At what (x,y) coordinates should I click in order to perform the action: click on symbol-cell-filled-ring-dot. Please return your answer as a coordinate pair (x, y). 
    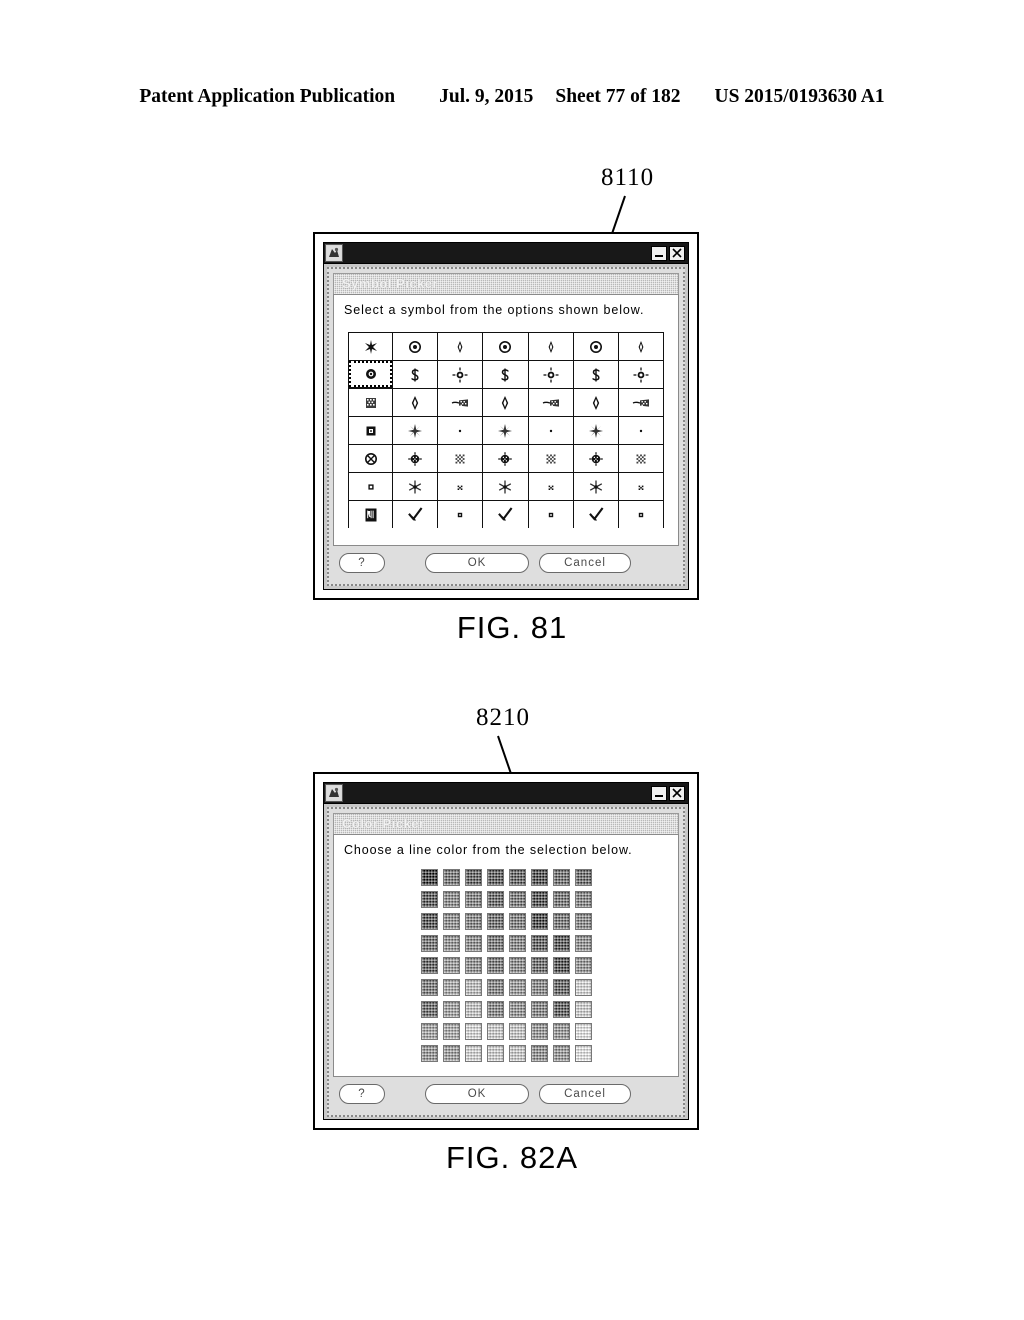
    Looking at the image, I should click on (371, 374).